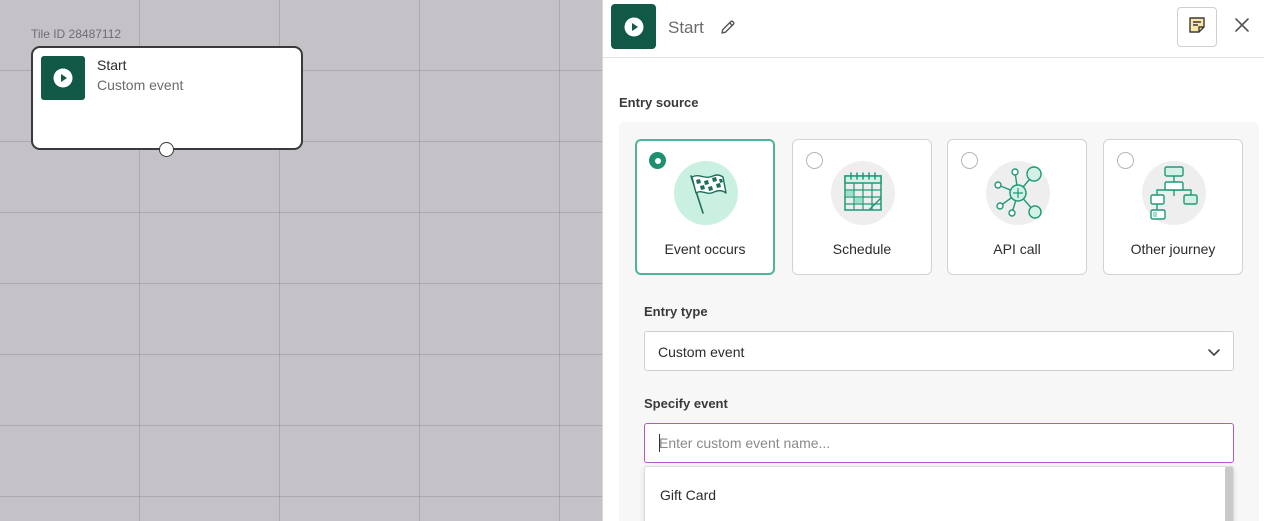 This screenshot has height=521, width=1264. Describe the element at coordinates (939, 443) in the screenshot. I see `custom-event-input` at that location.